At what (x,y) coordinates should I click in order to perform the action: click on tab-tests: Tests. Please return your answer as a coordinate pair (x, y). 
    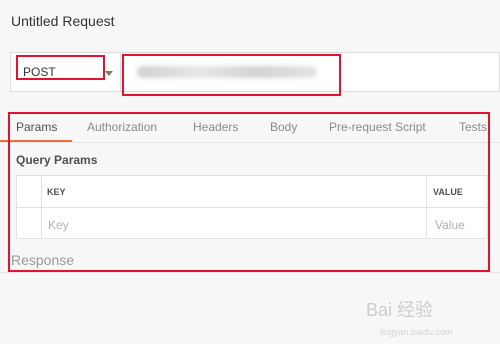
    Looking at the image, I should click on (473, 127).